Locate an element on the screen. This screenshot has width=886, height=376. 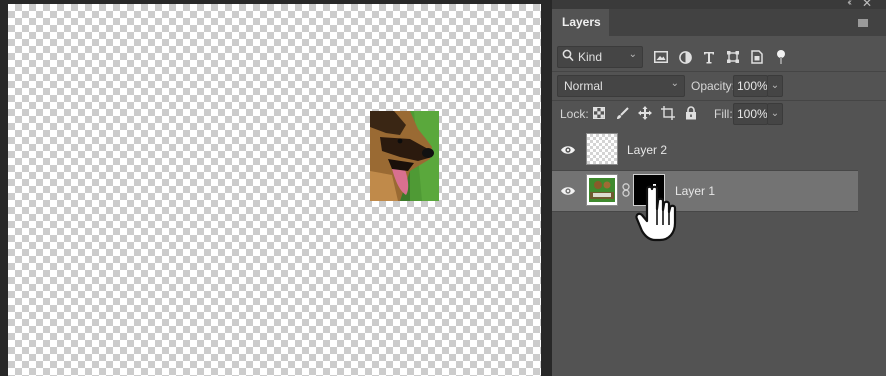
lock-all-icon is located at coordinates (691, 113).